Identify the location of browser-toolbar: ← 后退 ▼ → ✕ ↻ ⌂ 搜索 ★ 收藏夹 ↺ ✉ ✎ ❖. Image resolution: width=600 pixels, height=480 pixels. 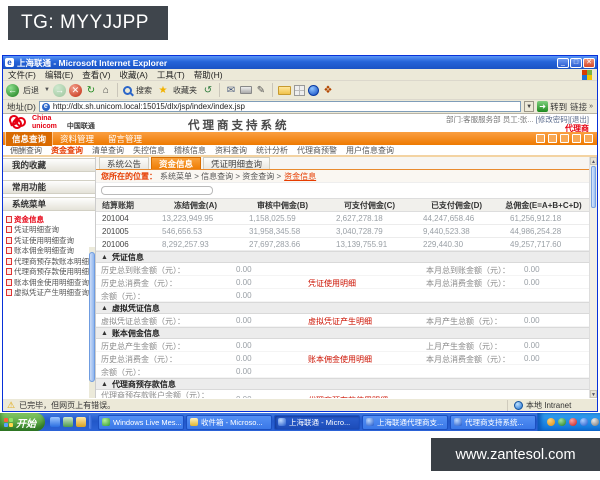
(300, 90).